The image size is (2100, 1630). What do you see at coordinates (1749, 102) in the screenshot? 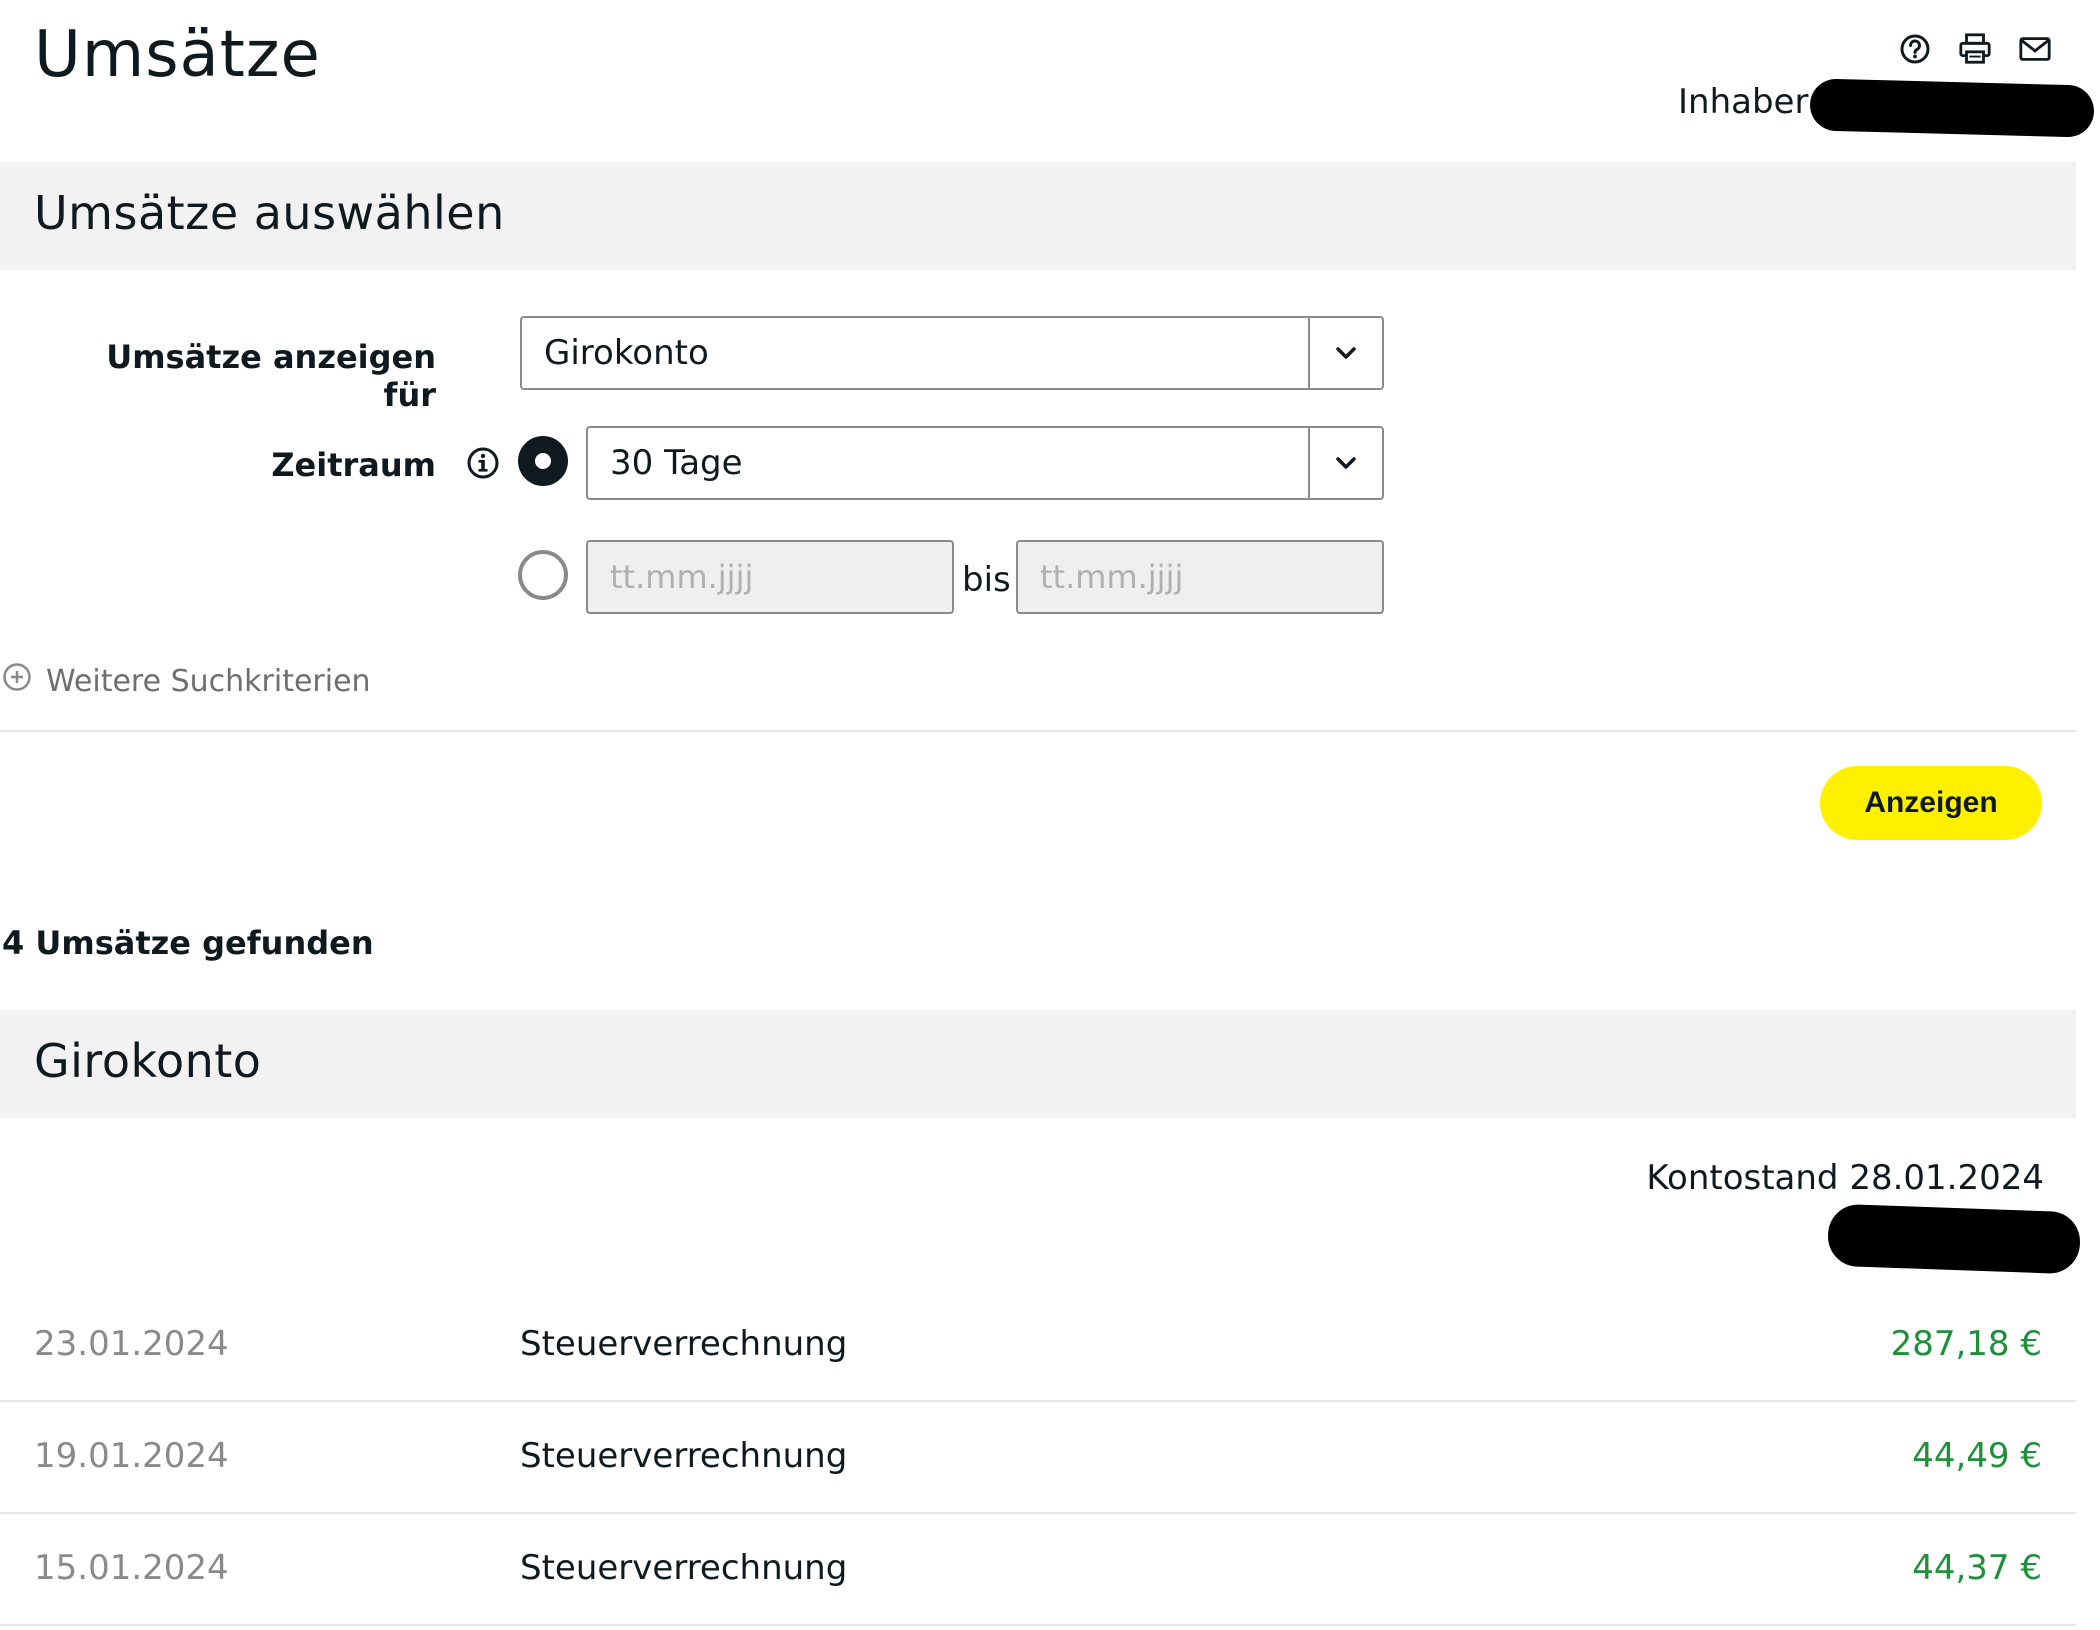
I see `owner-label: Inhaber:` at bounding box center [1749, 102].